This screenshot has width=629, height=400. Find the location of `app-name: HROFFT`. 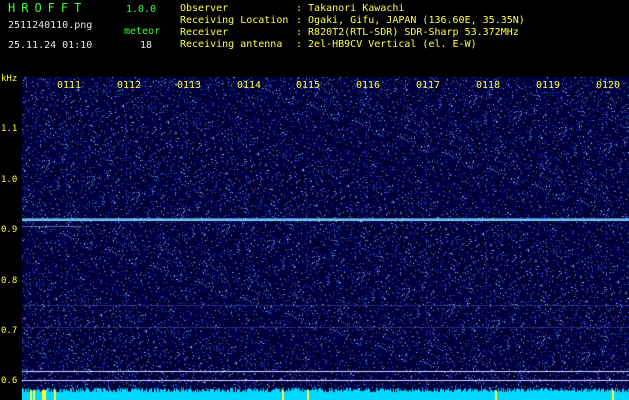

app-name: HROFFT is located at coordinates (48, 8).